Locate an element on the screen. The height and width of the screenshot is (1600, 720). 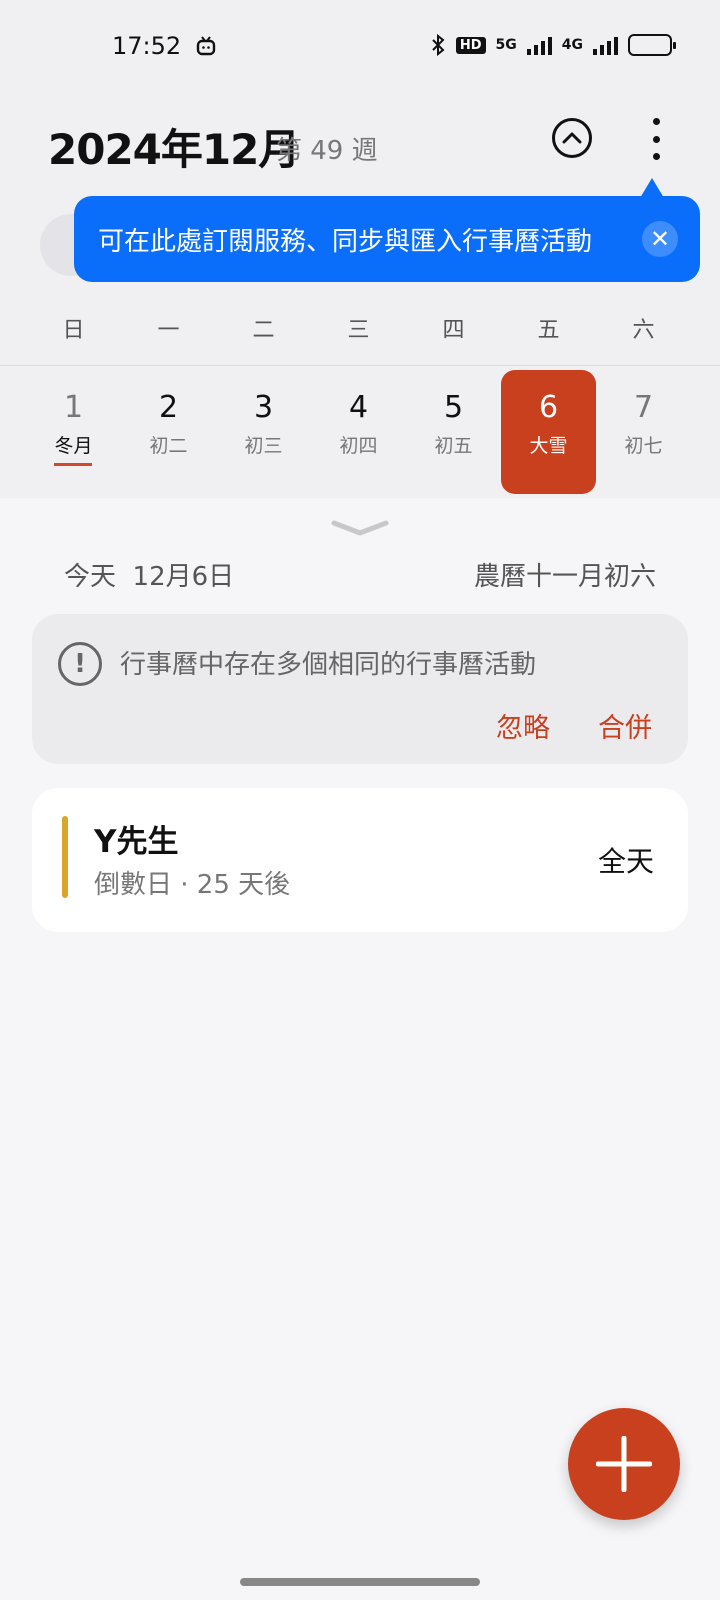
day-number: 5 is located at coordinates (453, 407).